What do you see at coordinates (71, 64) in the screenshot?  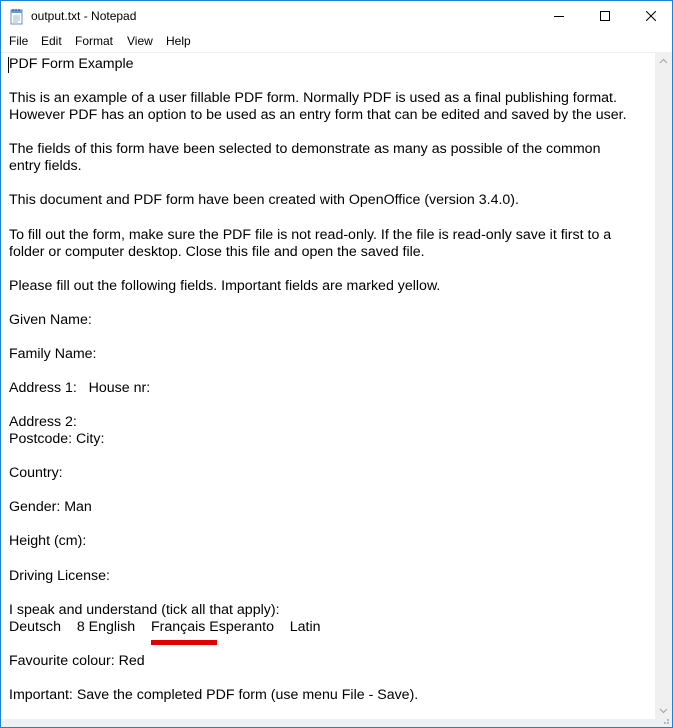 I see `text-line: PDF Form Example` at bounding box center [71, 64].